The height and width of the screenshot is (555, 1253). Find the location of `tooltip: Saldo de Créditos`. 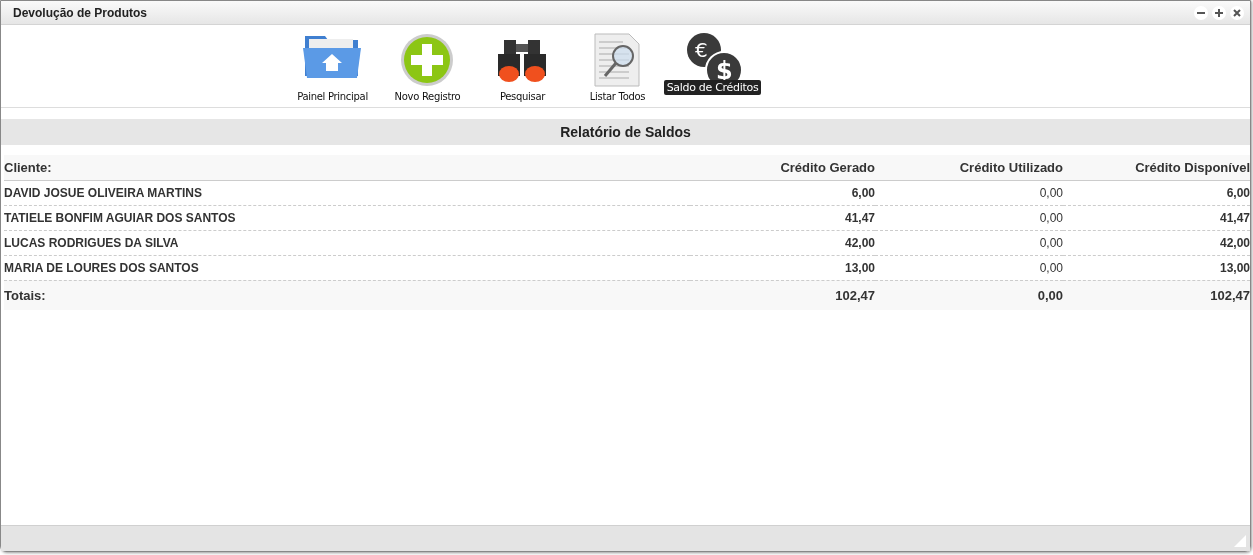

tooltip: Saldo de Créditos is located at coordinates (712, 87).